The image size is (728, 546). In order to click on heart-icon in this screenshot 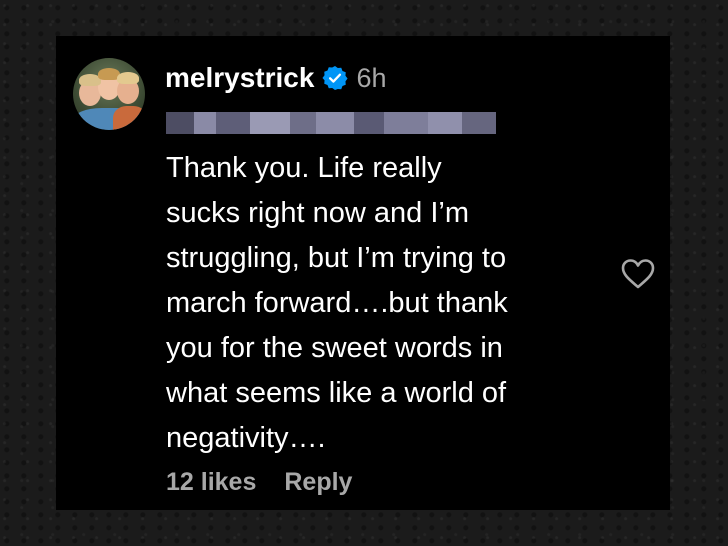, I will do `click(638, 274)`.